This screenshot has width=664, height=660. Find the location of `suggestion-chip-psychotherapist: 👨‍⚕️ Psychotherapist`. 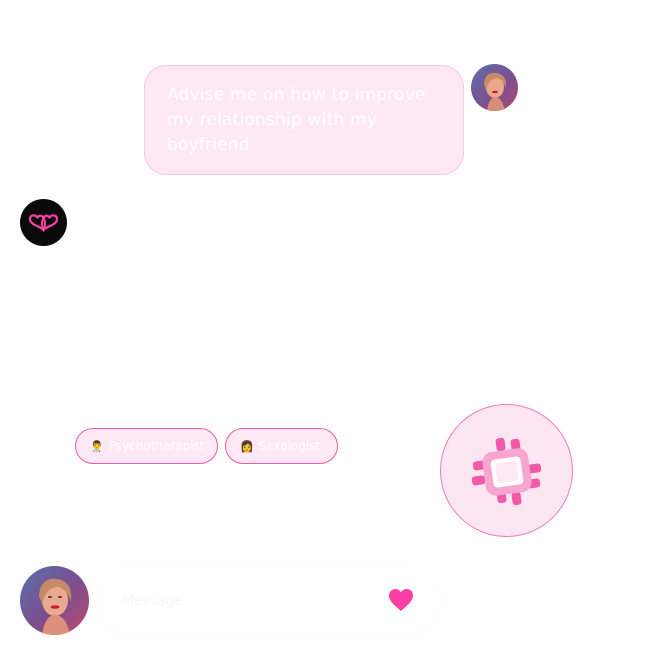

suggestion-chip-psychotherapist: 👨‍⚕️ Psychotherapist is located at coordinates (146, 446).